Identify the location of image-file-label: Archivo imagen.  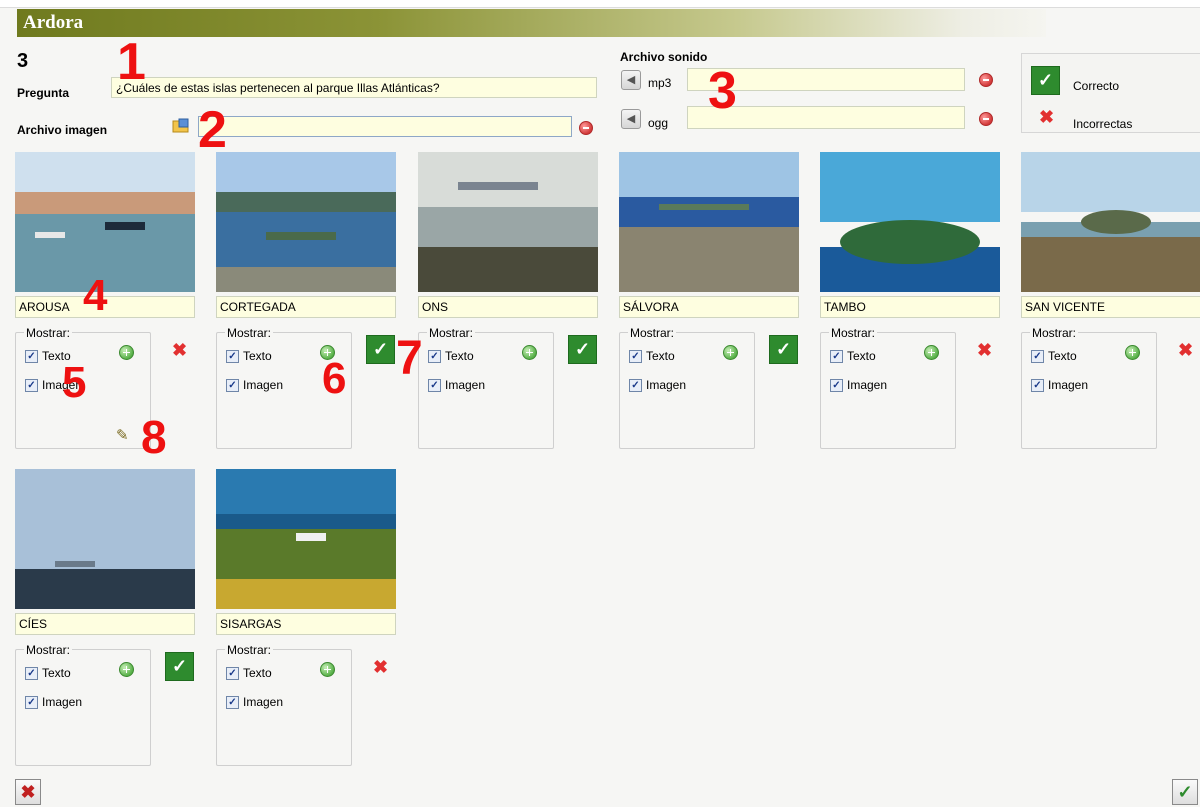
(62, 130).